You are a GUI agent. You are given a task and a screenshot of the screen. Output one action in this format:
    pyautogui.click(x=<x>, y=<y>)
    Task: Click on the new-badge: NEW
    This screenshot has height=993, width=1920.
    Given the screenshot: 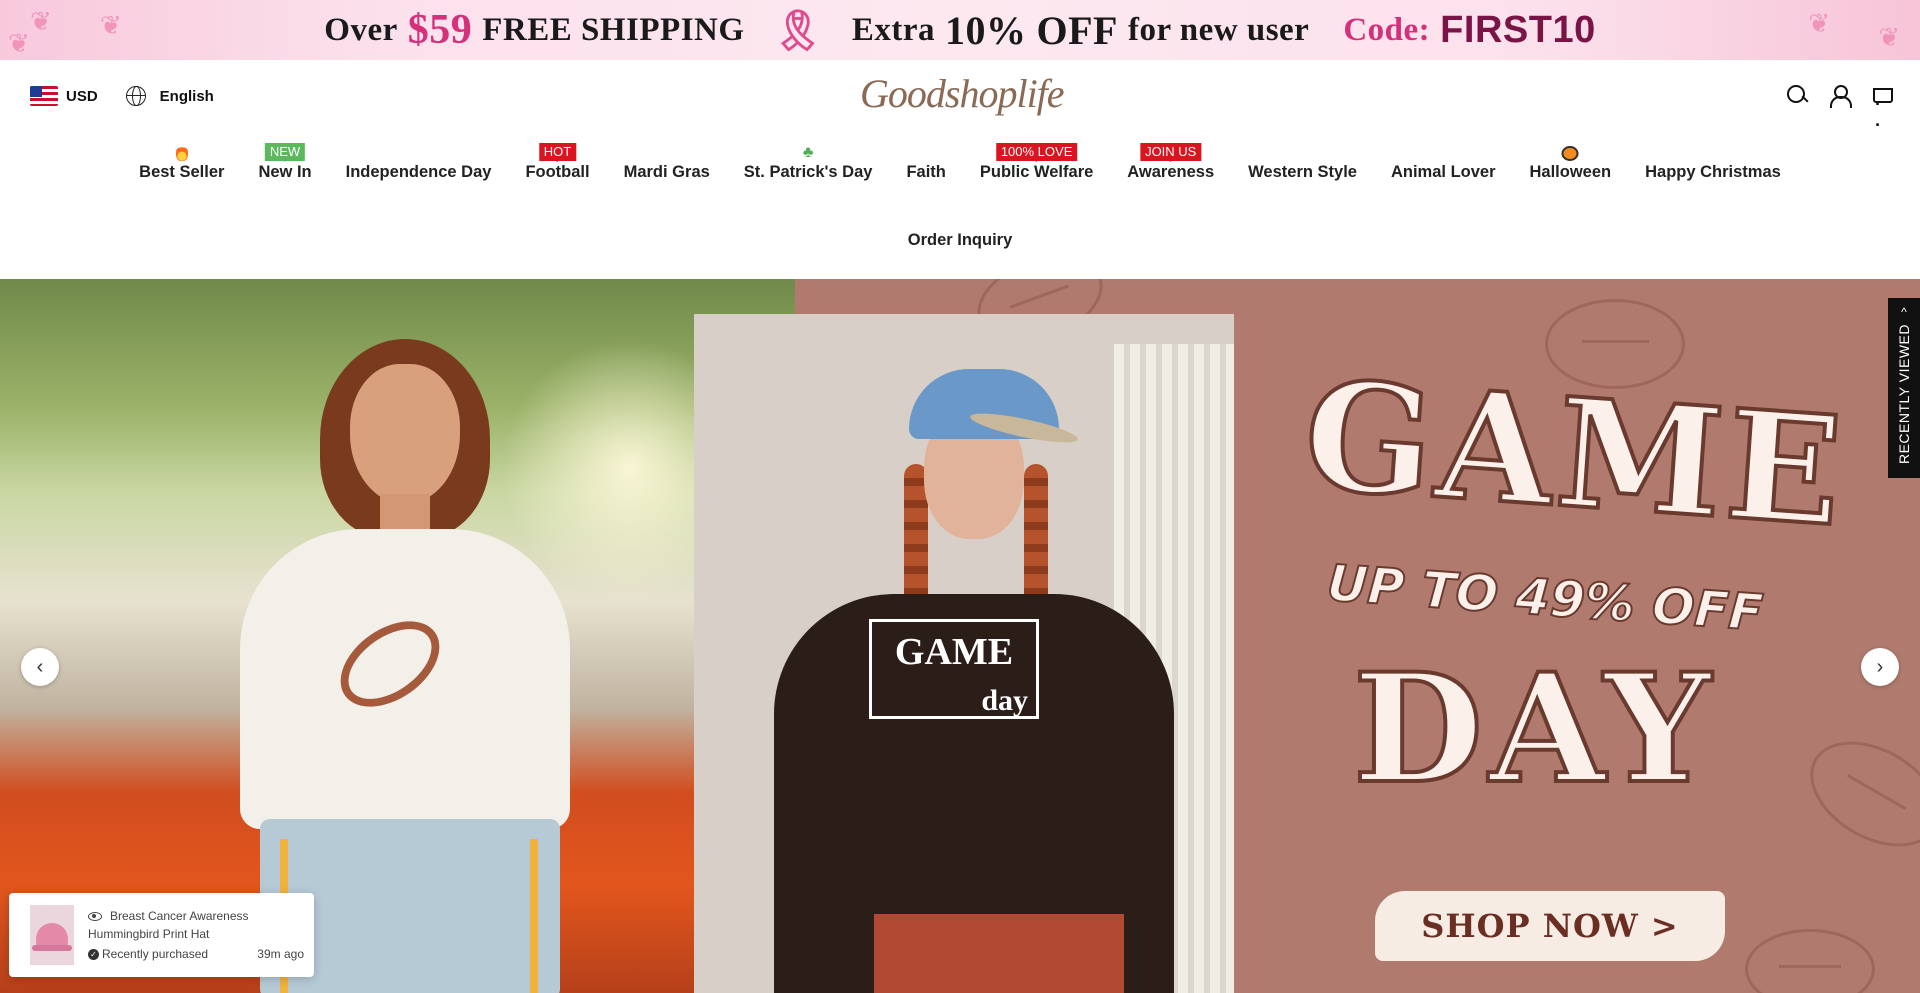 What is the action you would take?
    pyautogui.click(x=285, y=152)
    